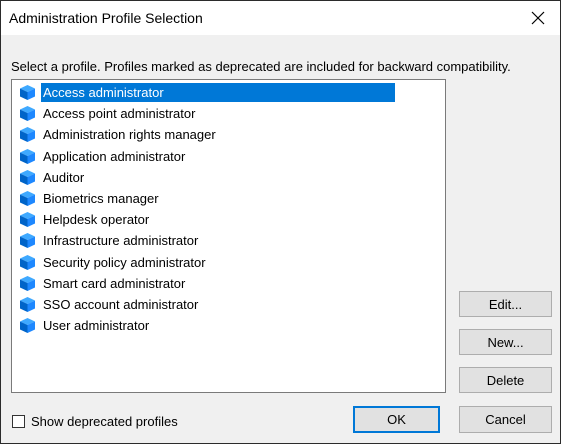  What do you see at coordinates (505, 419) in the screenshot?
I see `cancel-button: Cancel` at bounding box center [505, 419].